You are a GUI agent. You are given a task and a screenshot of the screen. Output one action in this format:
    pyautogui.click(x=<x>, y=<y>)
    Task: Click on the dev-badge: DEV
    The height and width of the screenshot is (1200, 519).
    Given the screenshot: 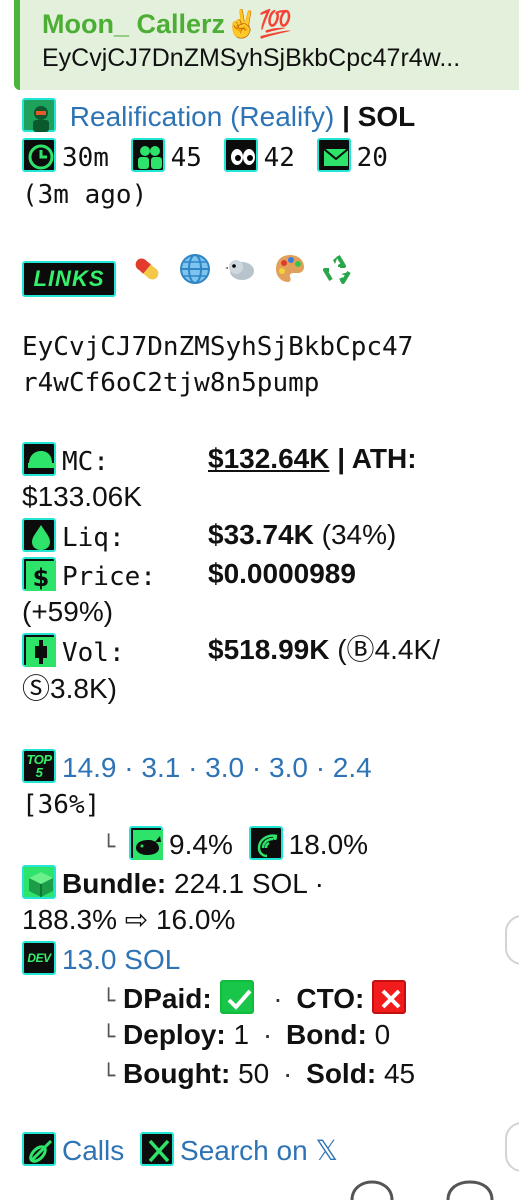 What is the action you would take?
    pyautogui.click(x=39, y=958)
    